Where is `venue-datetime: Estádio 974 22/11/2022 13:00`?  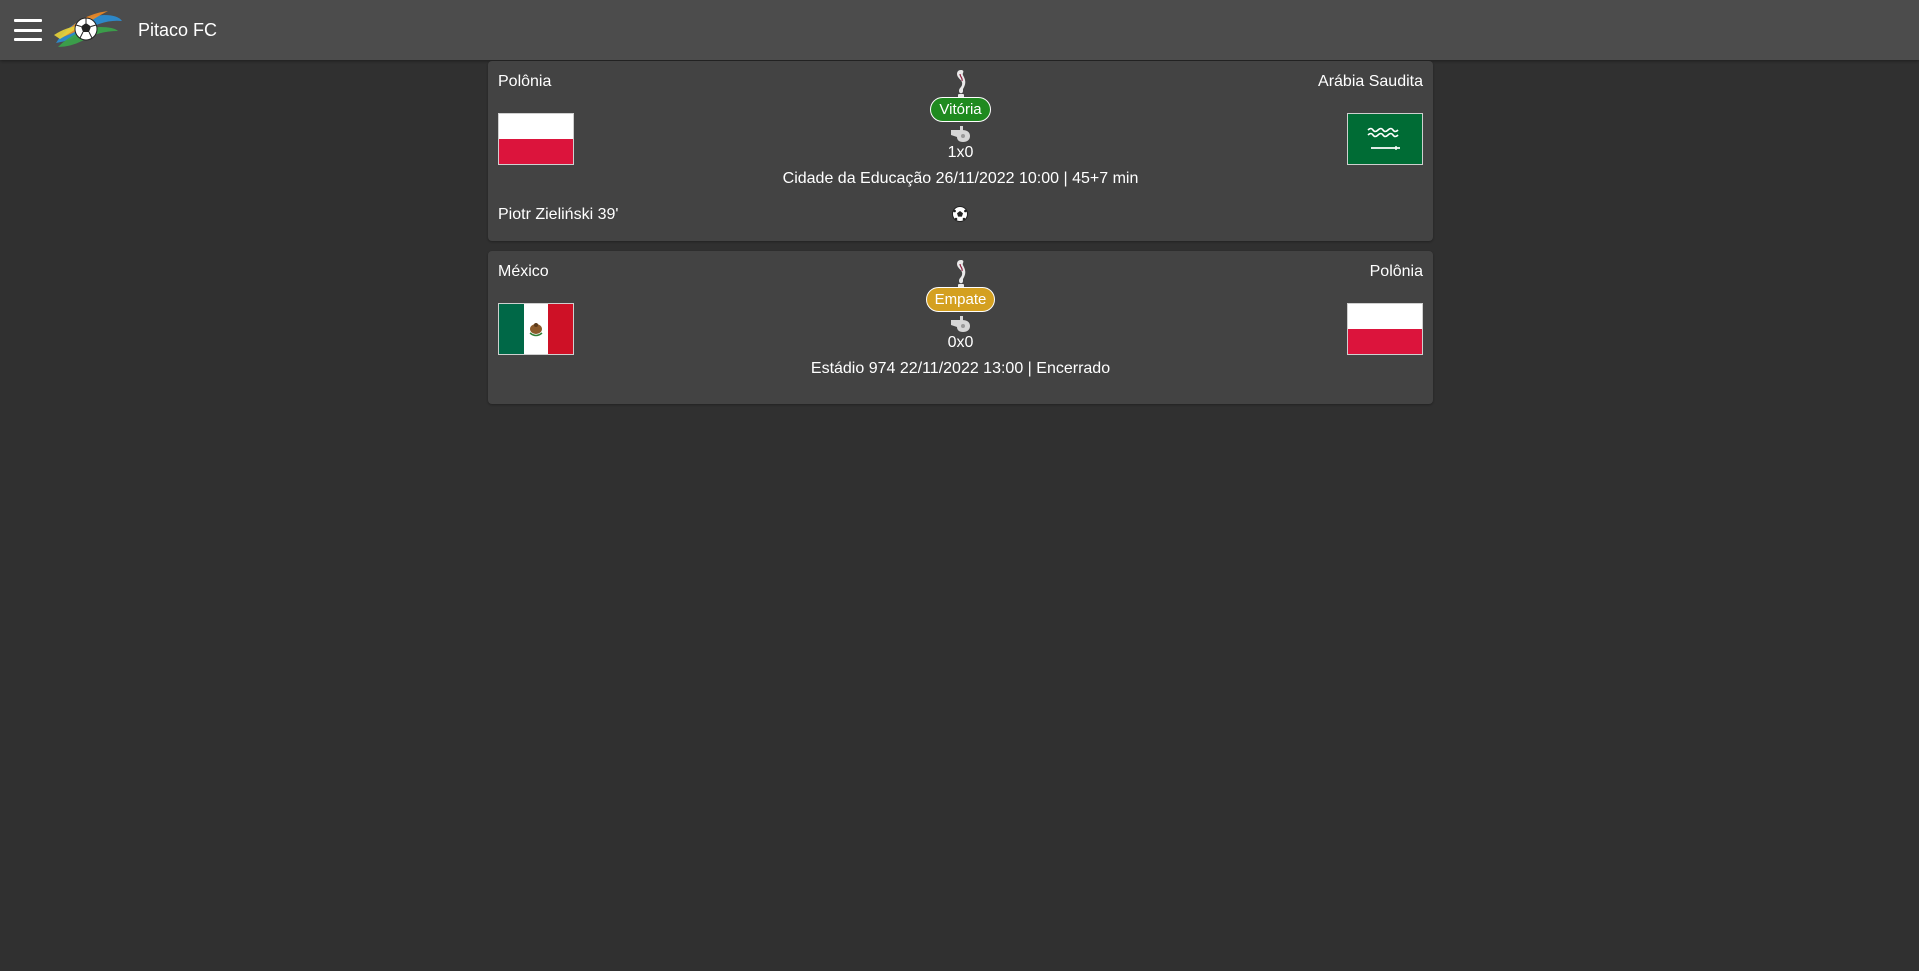 venue-datetime: Estádio 974 22/11/2022 13:00 is located at coordinates (917, 368).